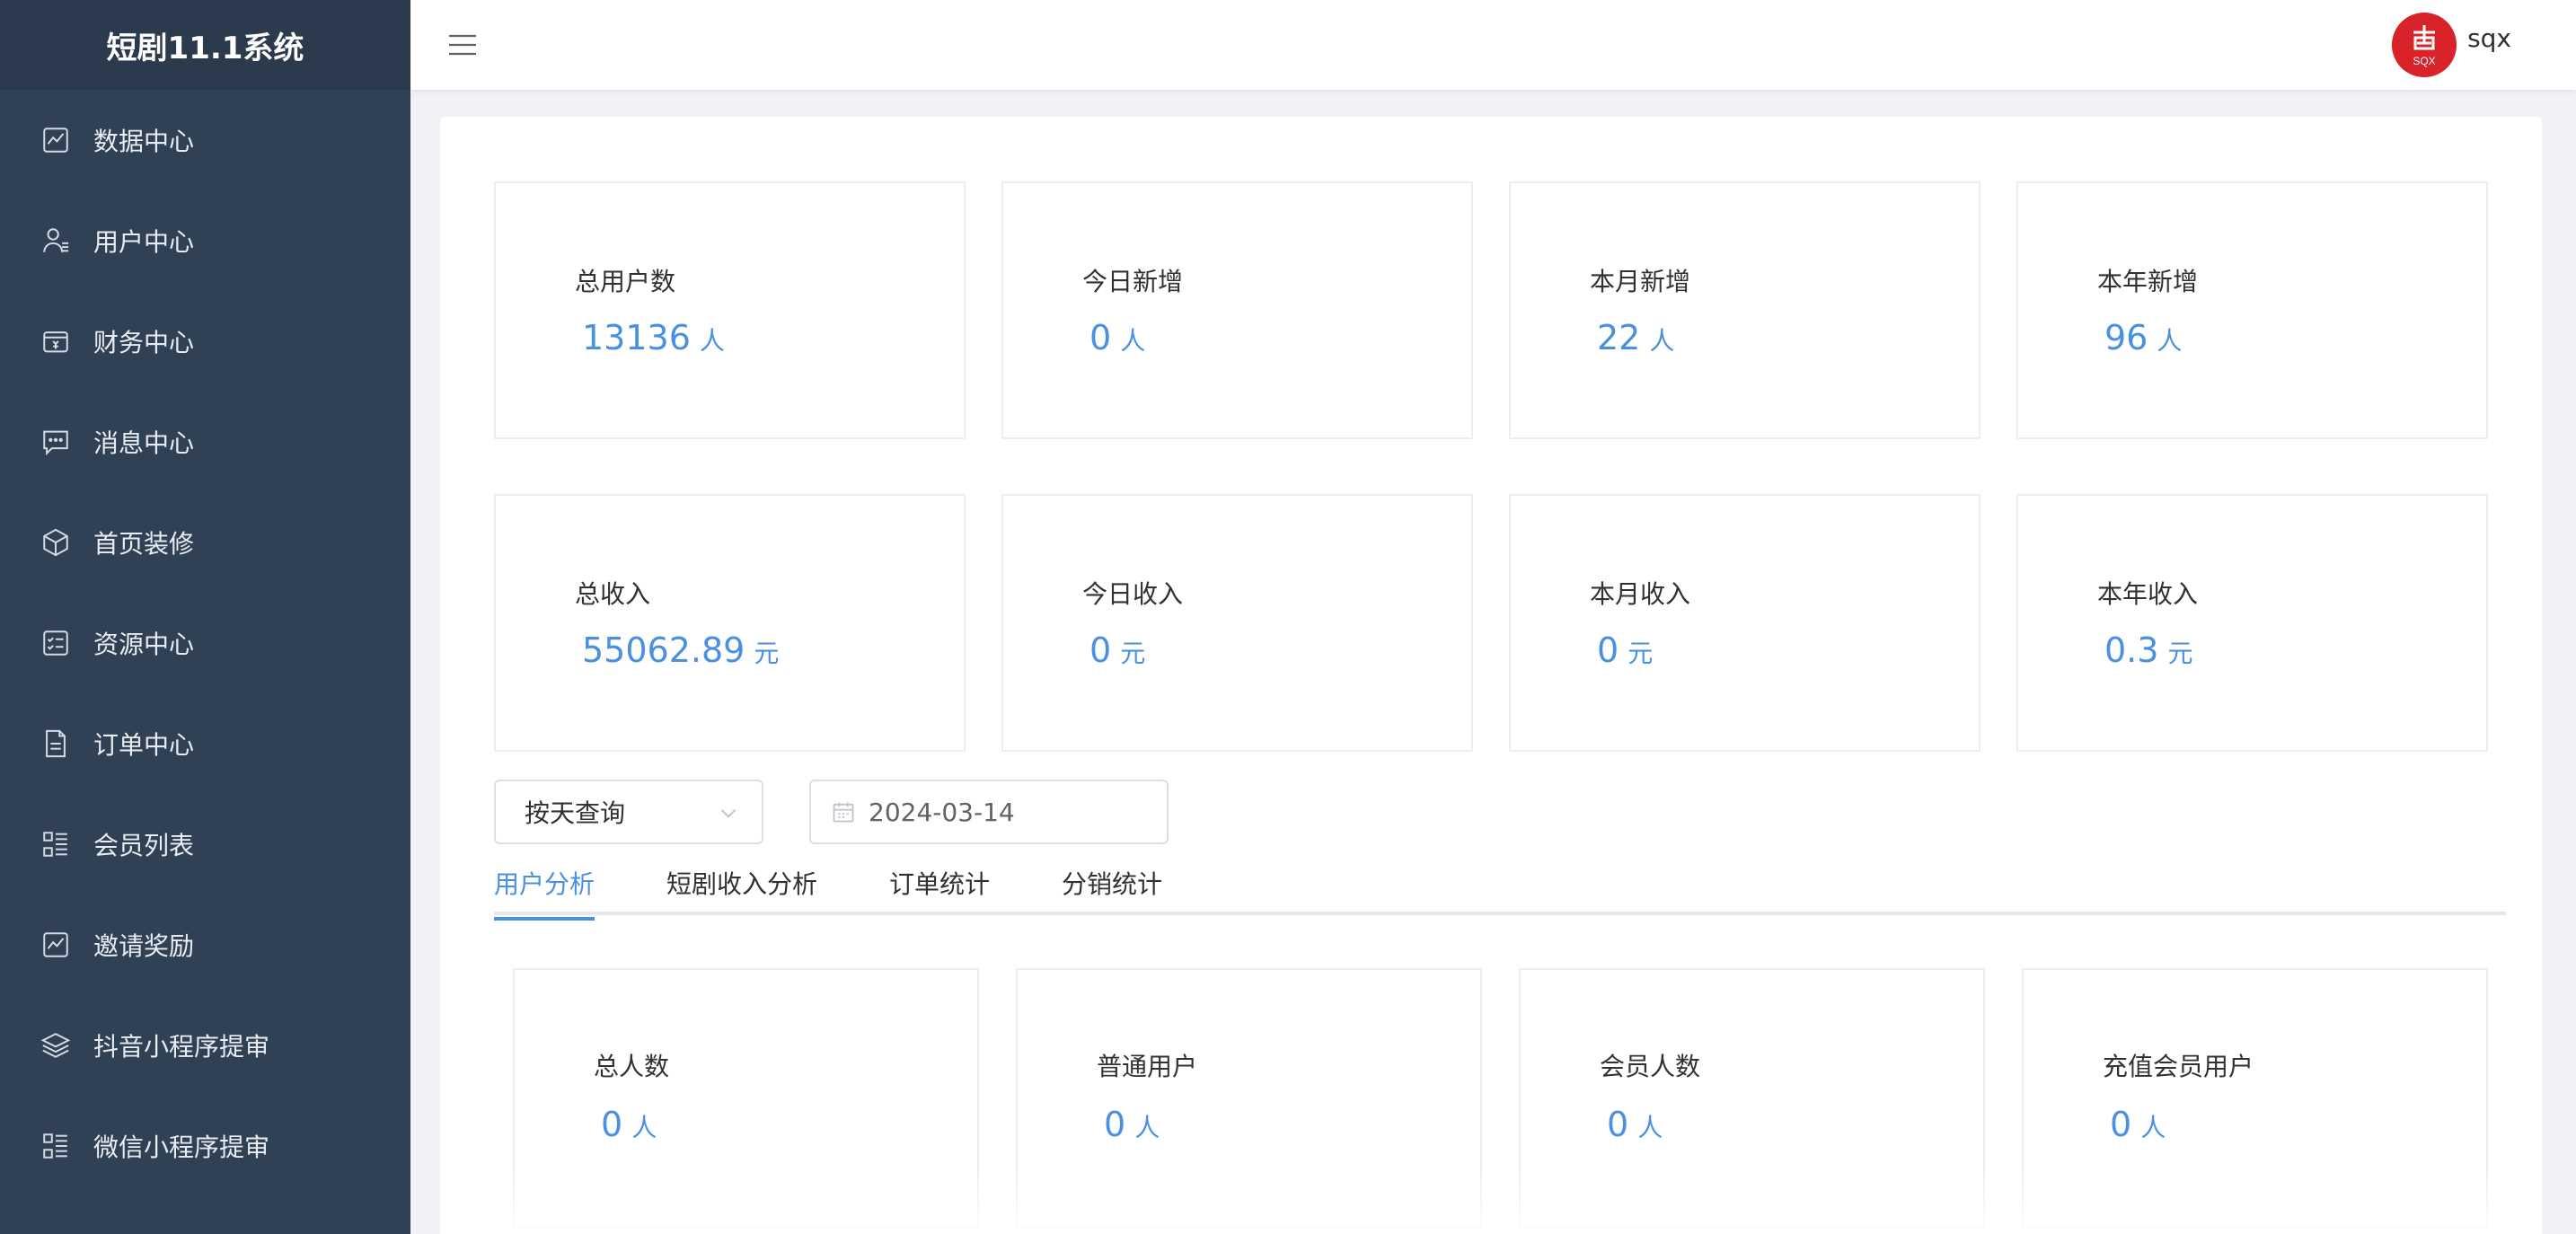  What do you see at coordinates (2178, 1066) in the screenshot?
I see `stat-label: 充值会员用户` at bounding box center [2178, 1066].